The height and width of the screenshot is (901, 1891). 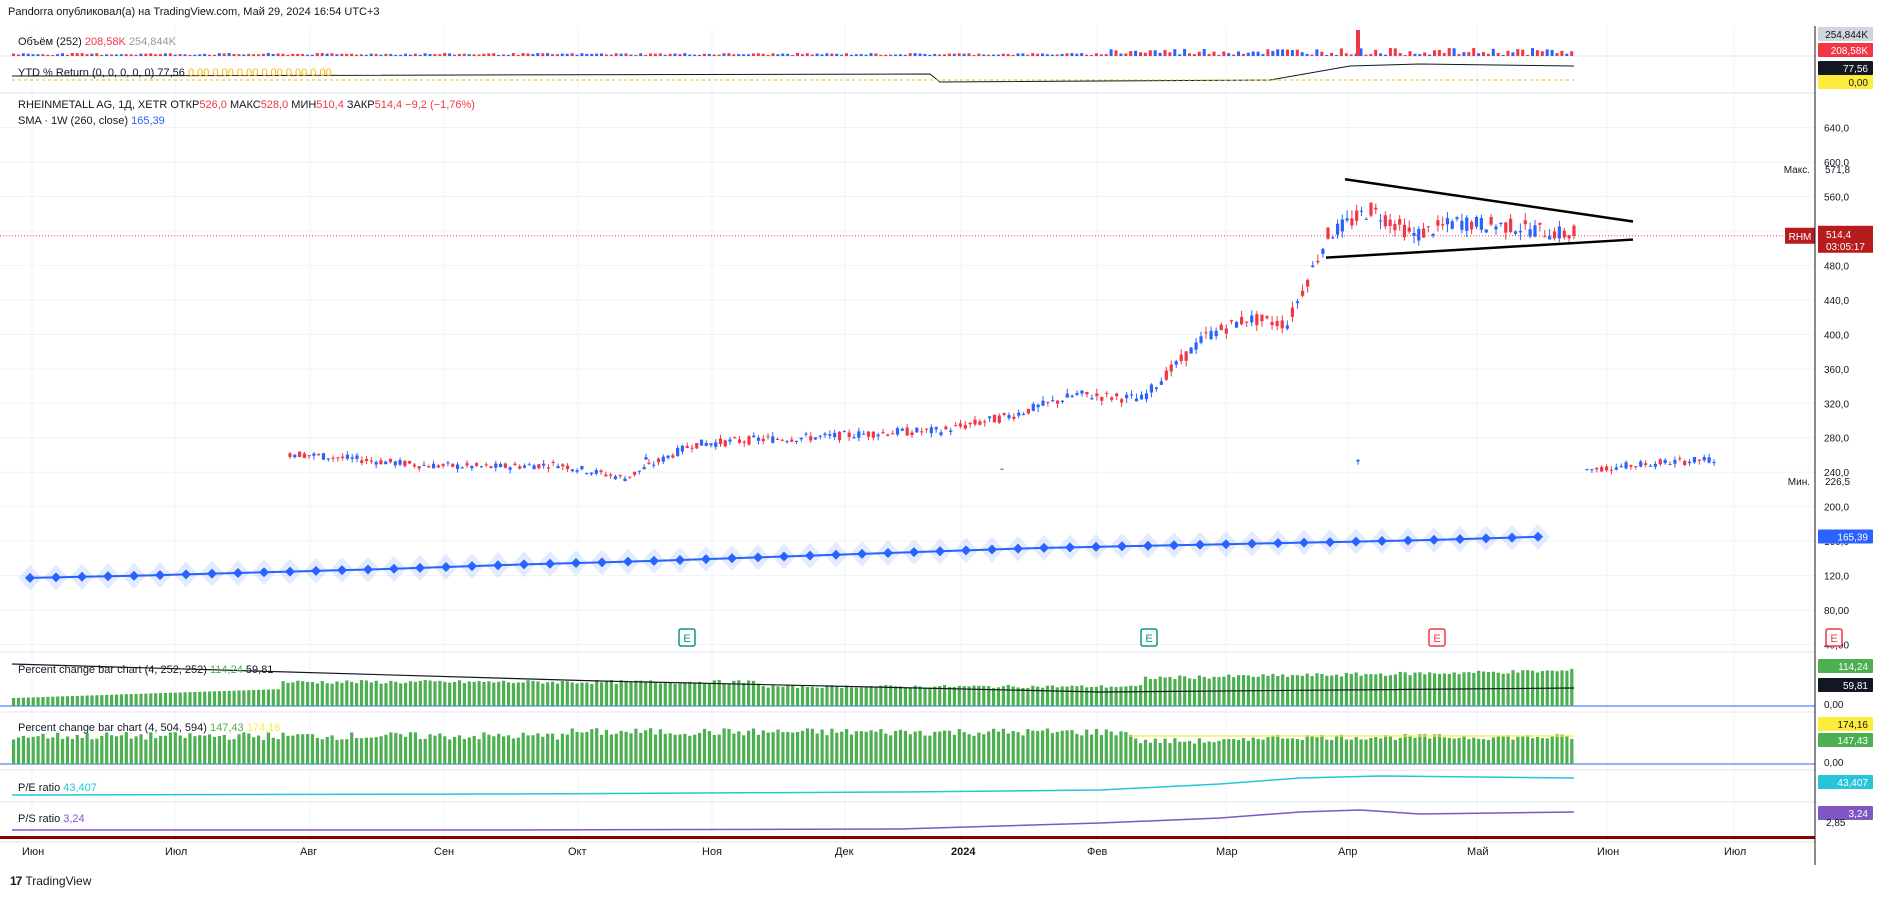 I want to click on y-tick-label: 280,0, so click(x=1836, y=439).